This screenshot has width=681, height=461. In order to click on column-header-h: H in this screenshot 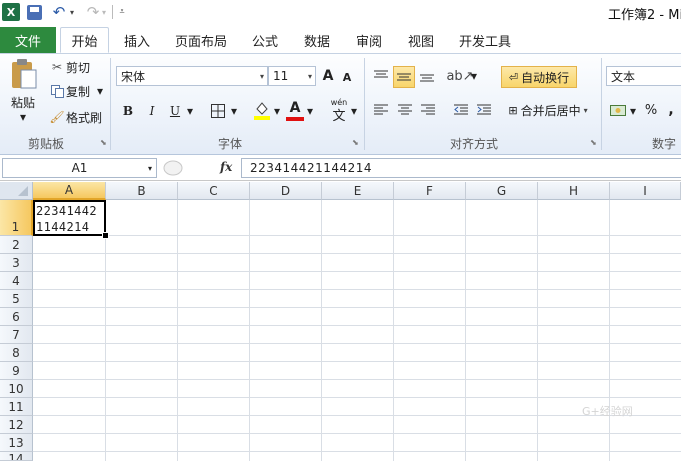, I will do `click(574, 191)`.